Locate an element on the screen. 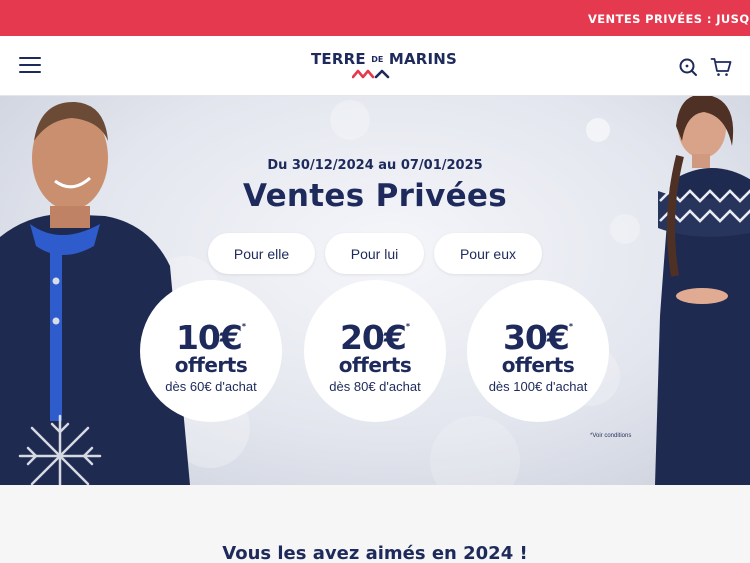  pour-elle-button: Pour elle is located at coordinates (261, 253).